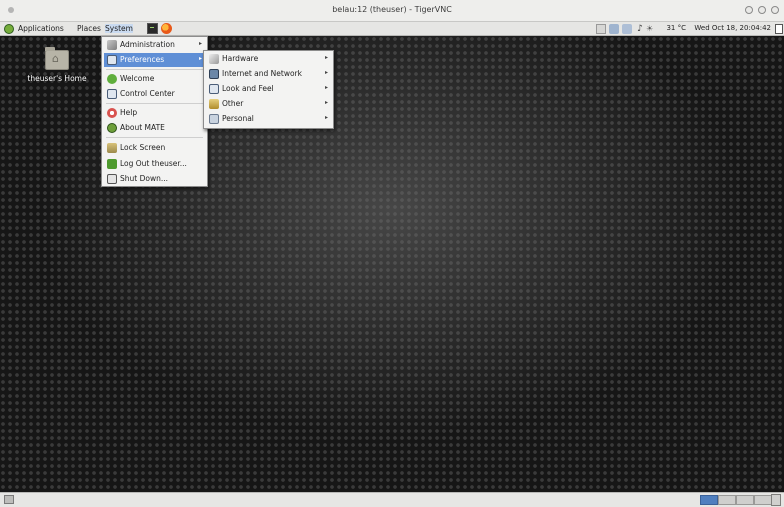 This screenshot has height=507, width=784. I want to click on menu-item-control-center: Control Center, so click(154, 94).